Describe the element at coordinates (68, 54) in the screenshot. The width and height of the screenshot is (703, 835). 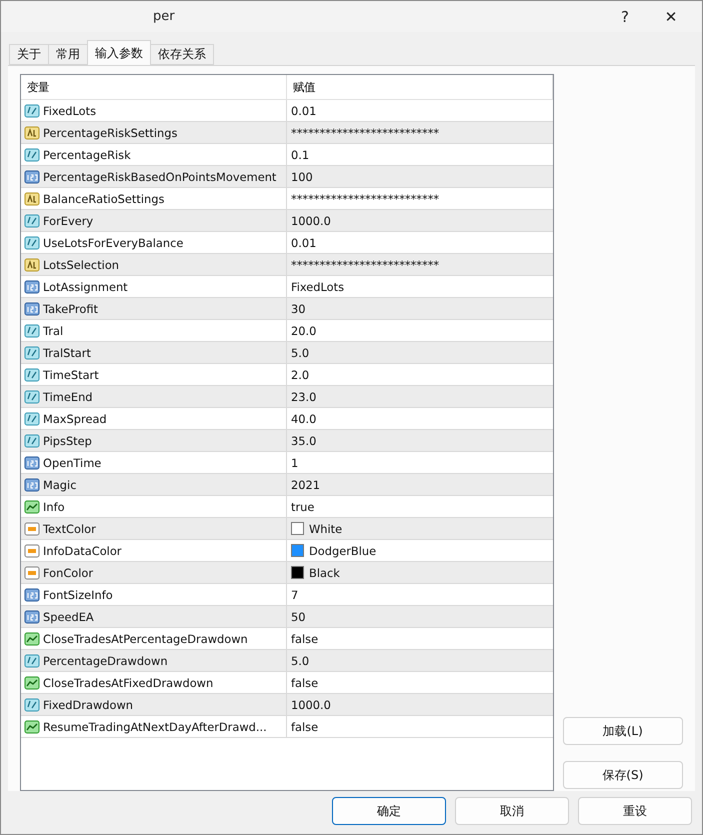
I see `tab: 常用` at that location.